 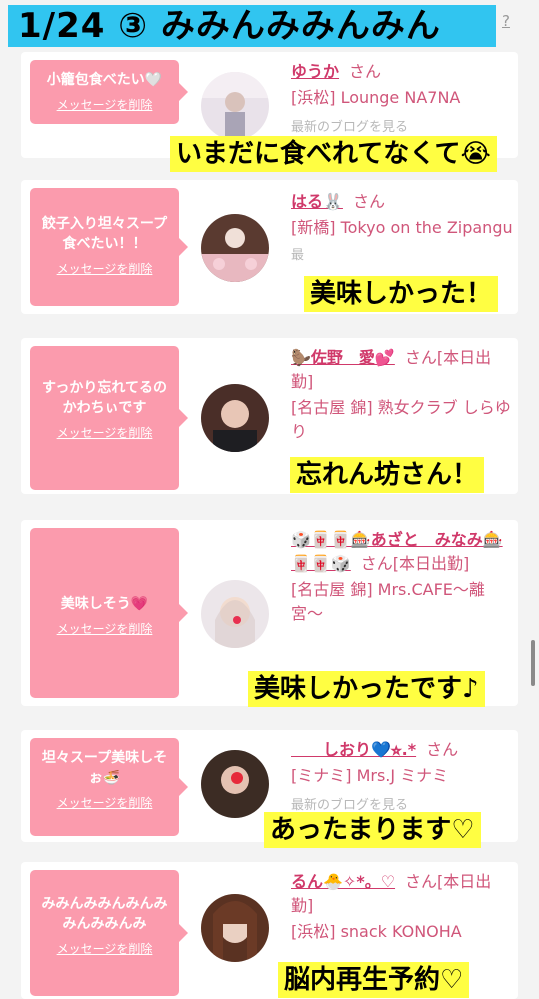 I want to click on venue-text: [名古屋 錦] Mrs.CAFE〜離宮〜, so click(x=388, y=601).